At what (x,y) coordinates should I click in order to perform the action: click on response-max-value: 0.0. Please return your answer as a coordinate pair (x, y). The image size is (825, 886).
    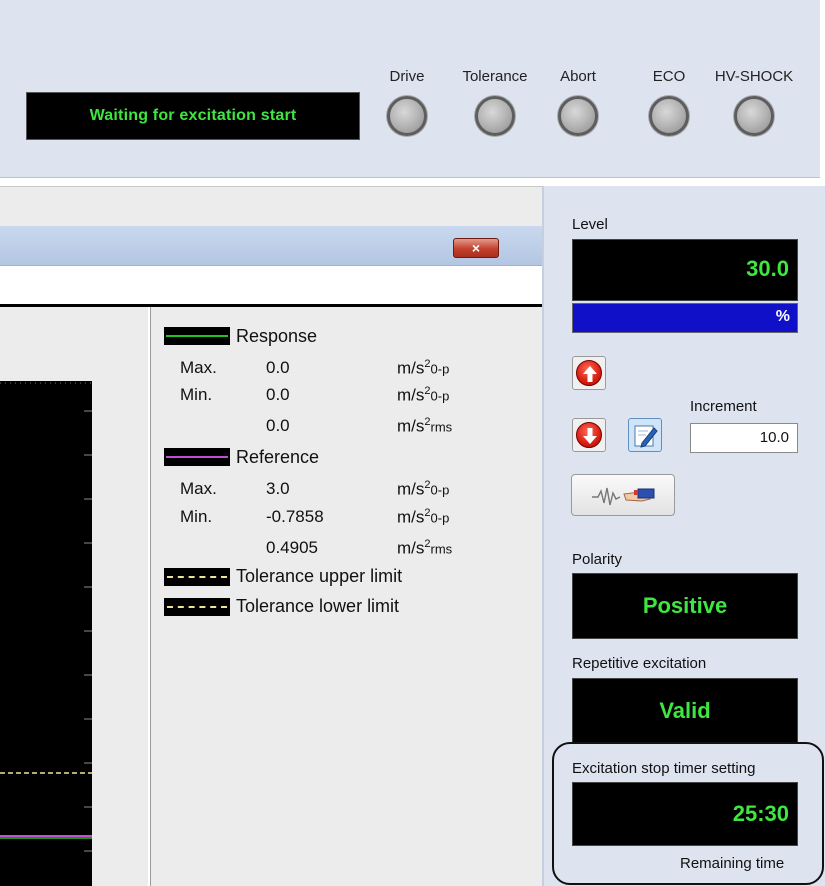
    Looking at the image, I should click on (278, 367).